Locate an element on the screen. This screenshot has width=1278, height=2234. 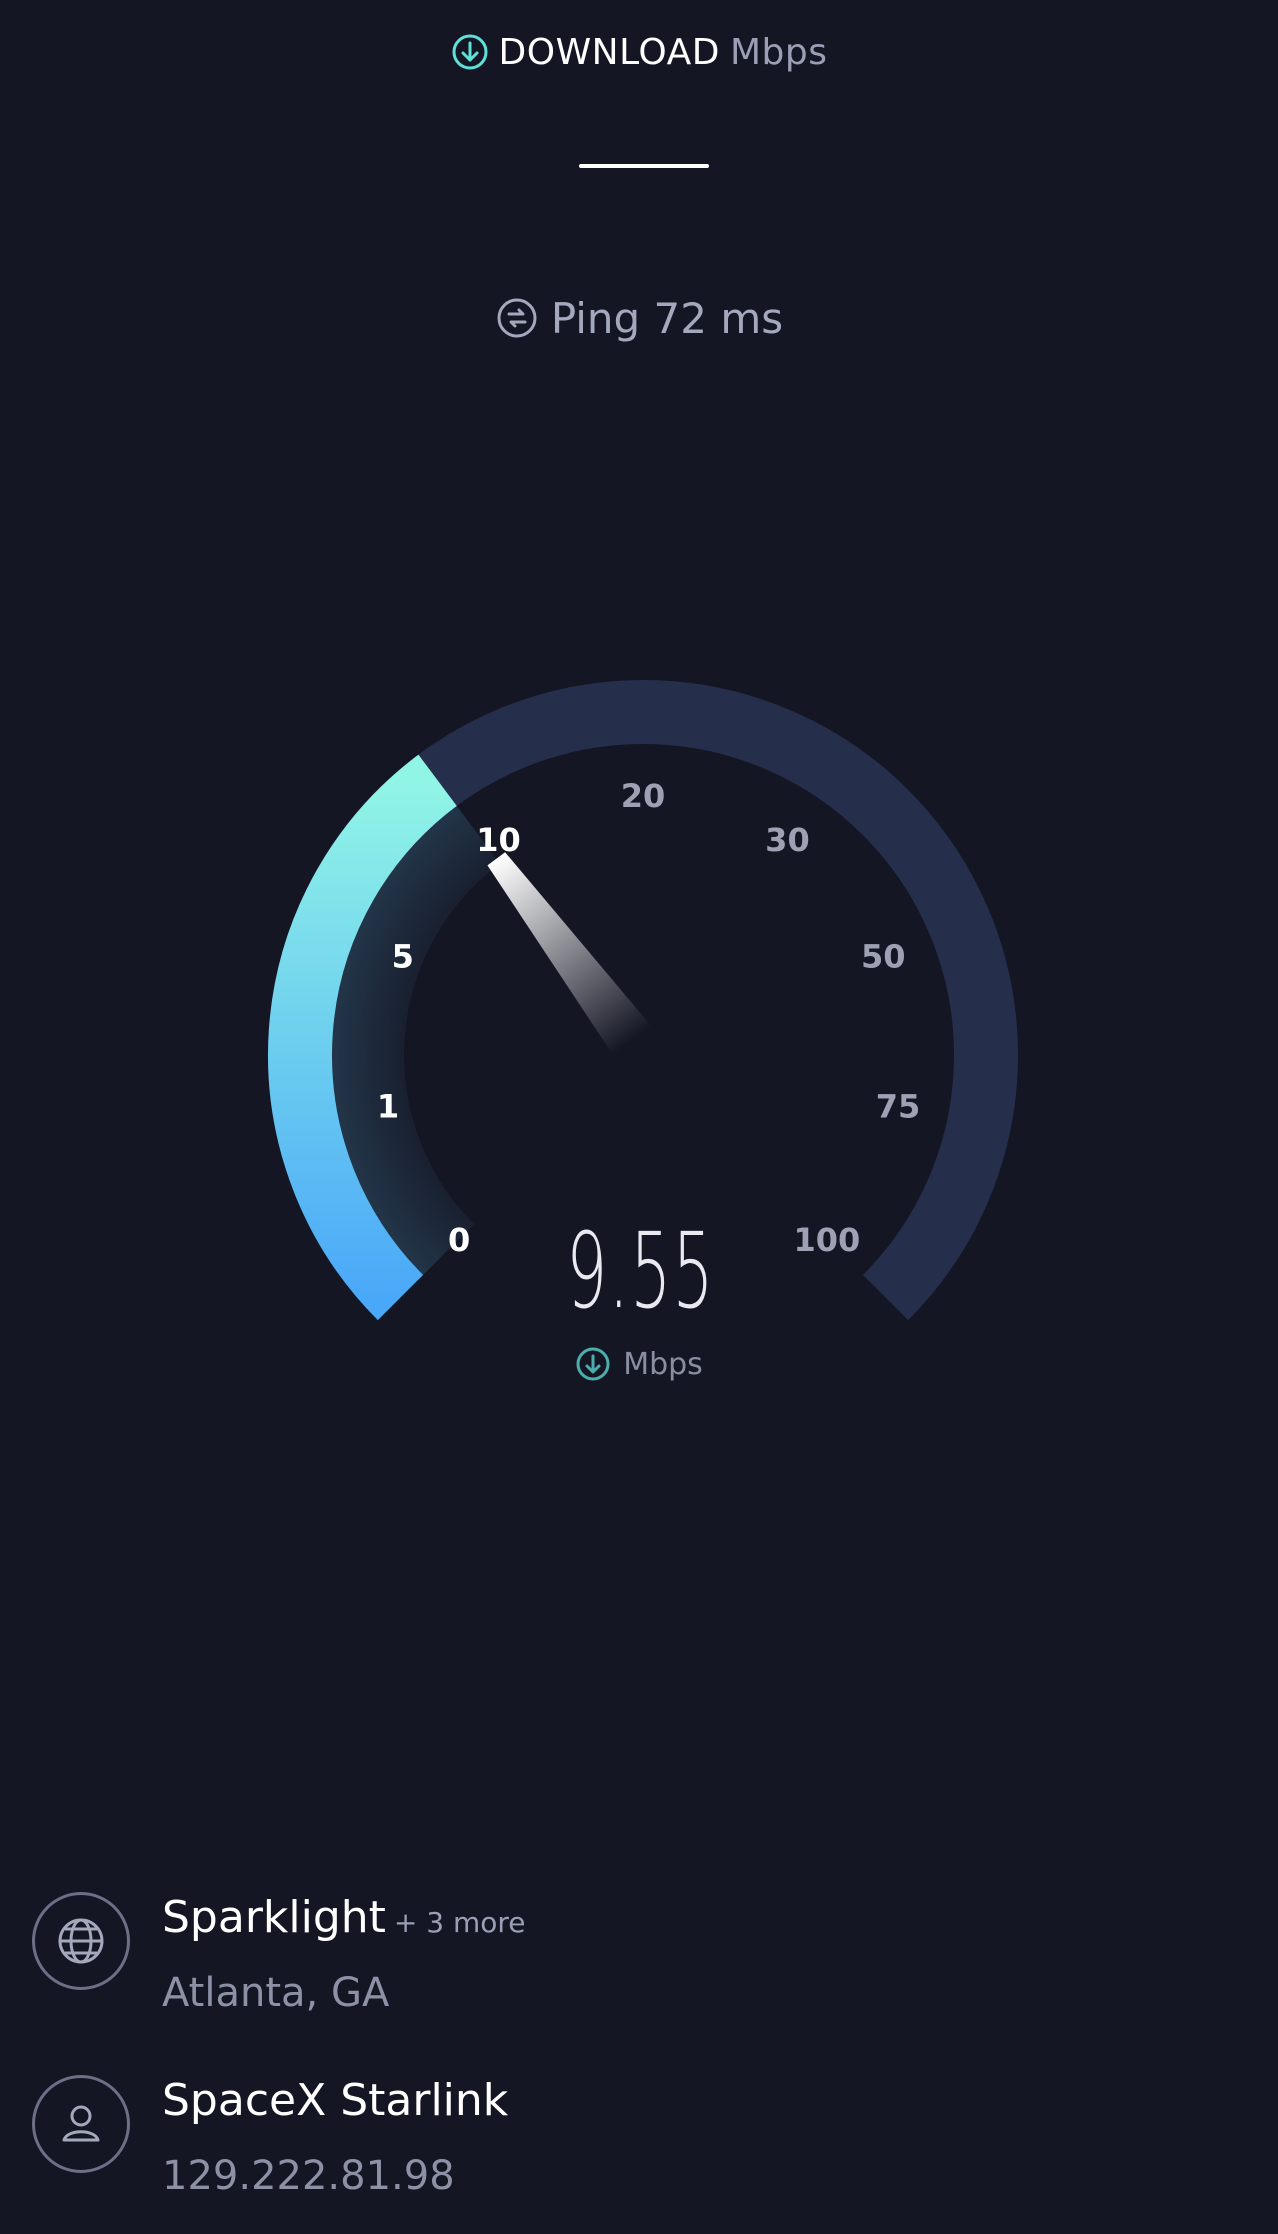
gauge-needle is located at coordinates (569, 953).